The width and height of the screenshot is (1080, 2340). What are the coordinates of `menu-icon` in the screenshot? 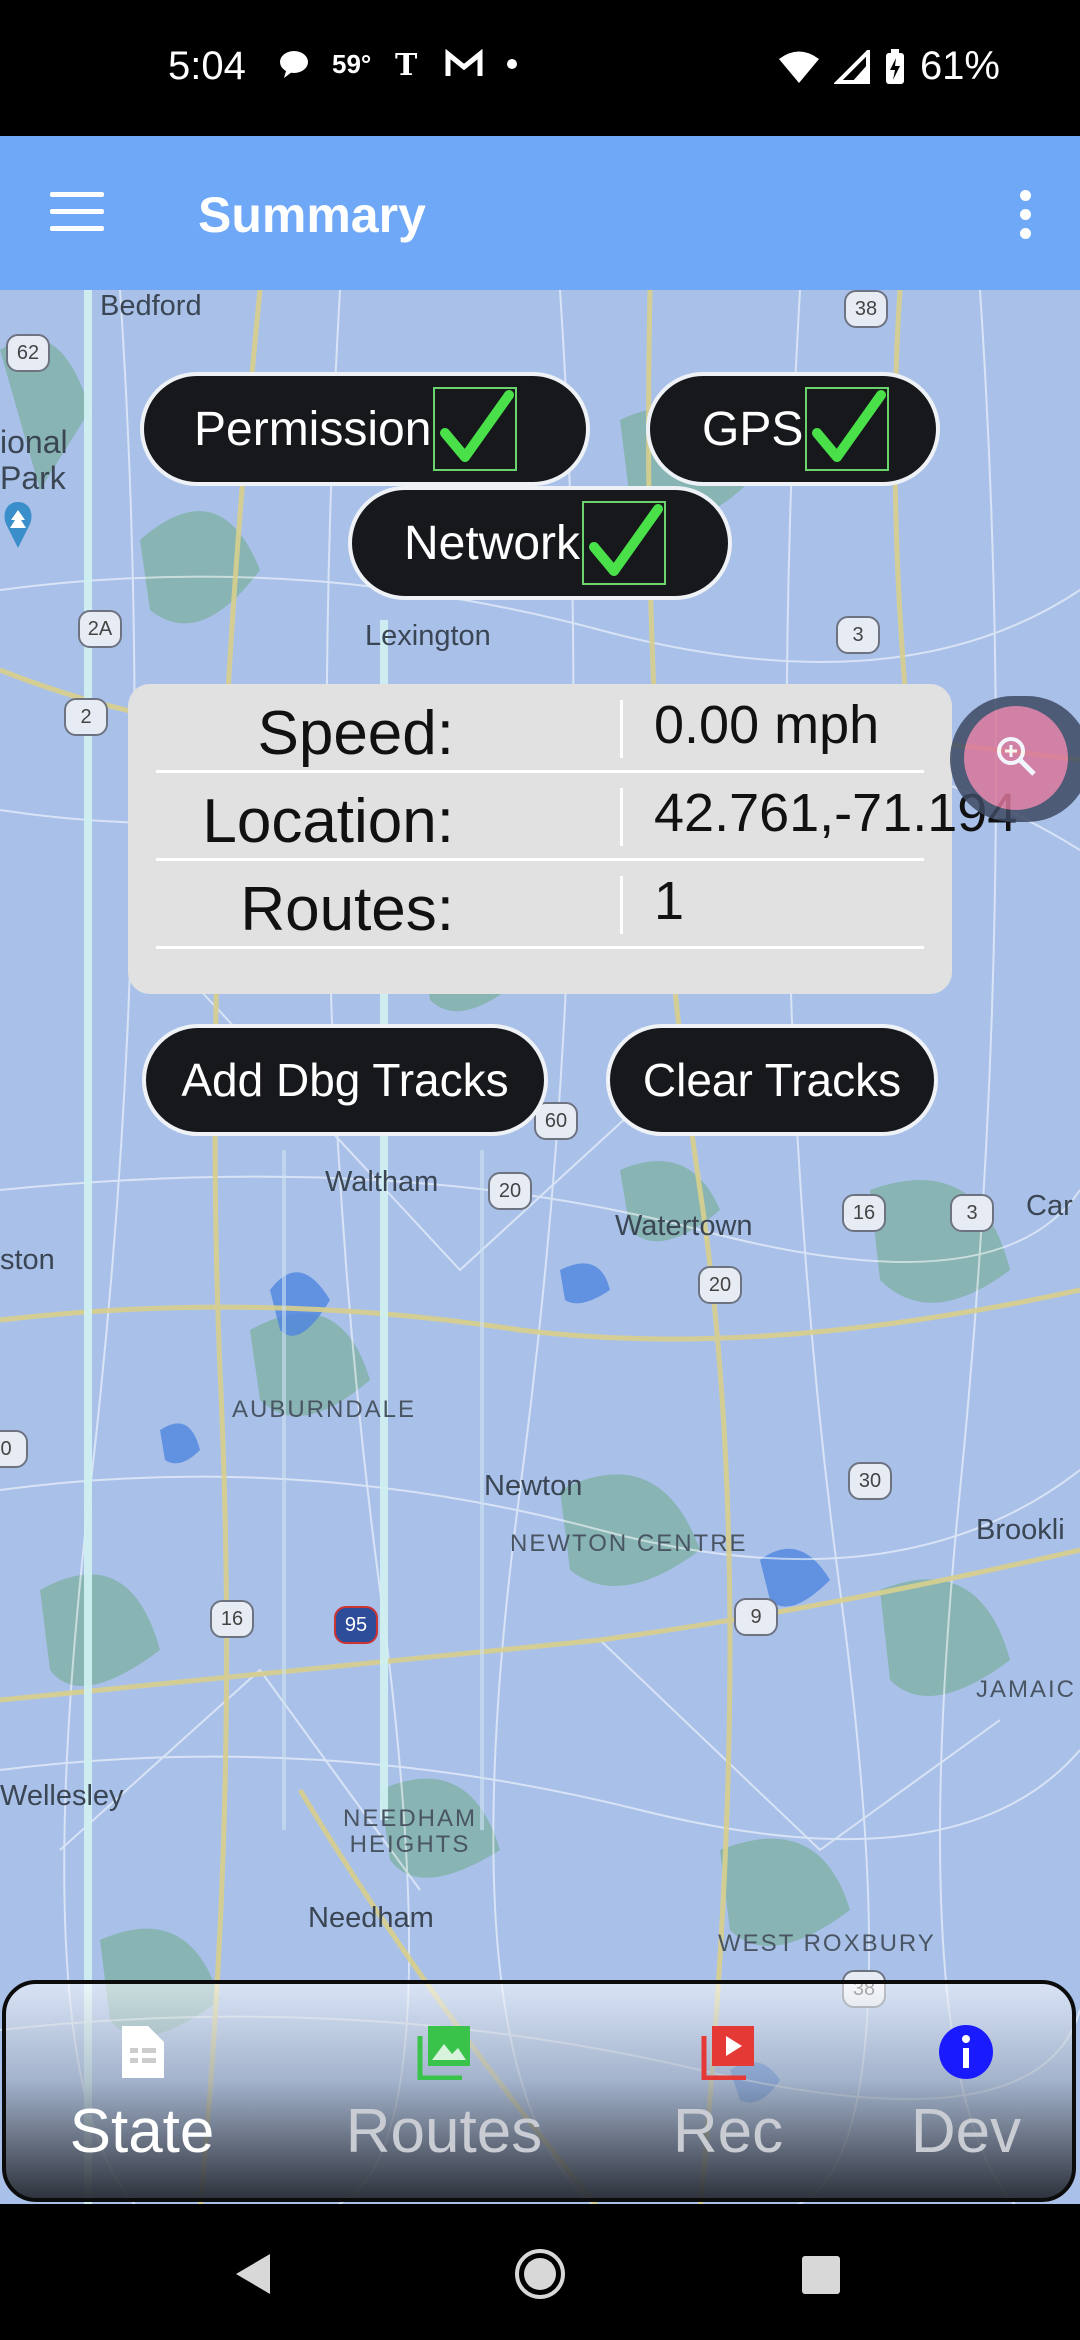 It's located at (77, 212).